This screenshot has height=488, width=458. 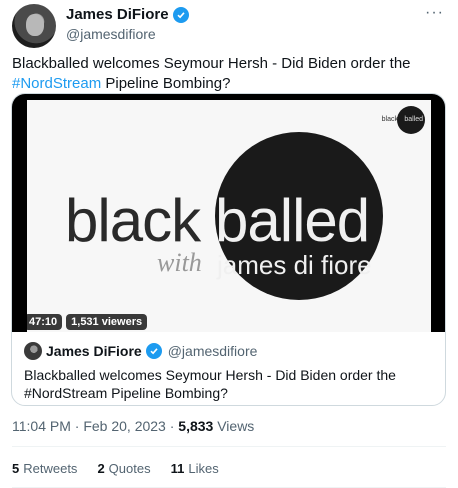 I want to click on video-badges: 47:10 1,531 viewers, so click(x=86, y=322).